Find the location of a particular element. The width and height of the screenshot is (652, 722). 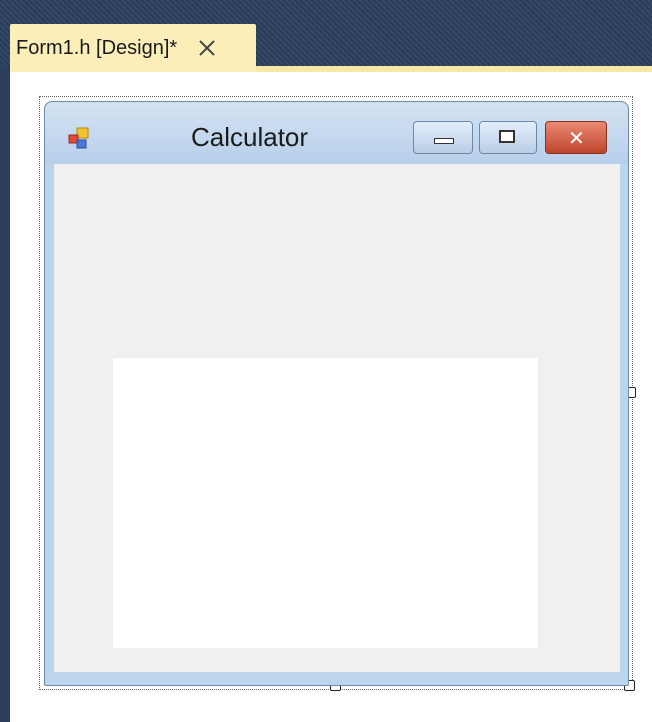

maximize-button is located at coordinates (508, 137).